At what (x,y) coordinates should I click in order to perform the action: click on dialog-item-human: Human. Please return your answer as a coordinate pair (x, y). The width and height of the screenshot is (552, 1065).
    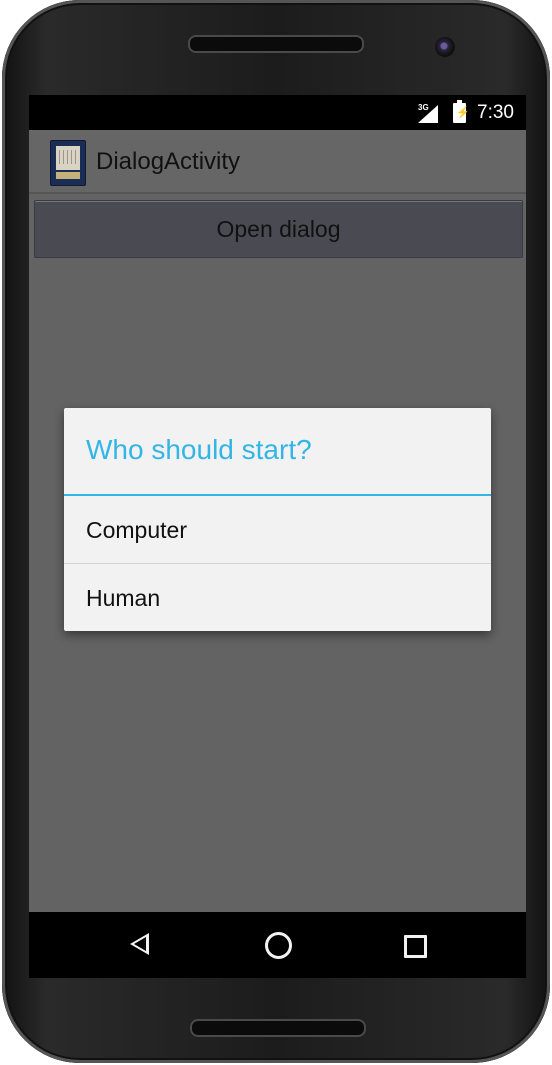
    Looking at the image, I should click on (277, 597).